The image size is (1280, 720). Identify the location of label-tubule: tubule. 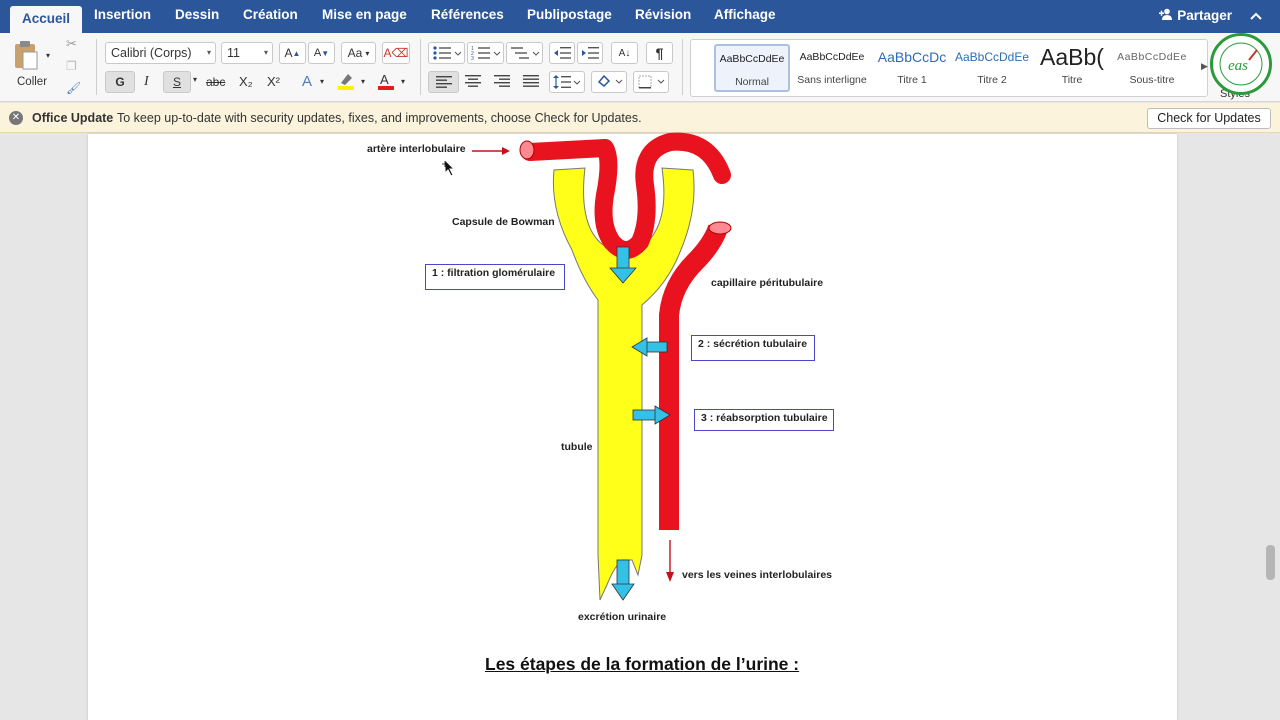
(577, 447).